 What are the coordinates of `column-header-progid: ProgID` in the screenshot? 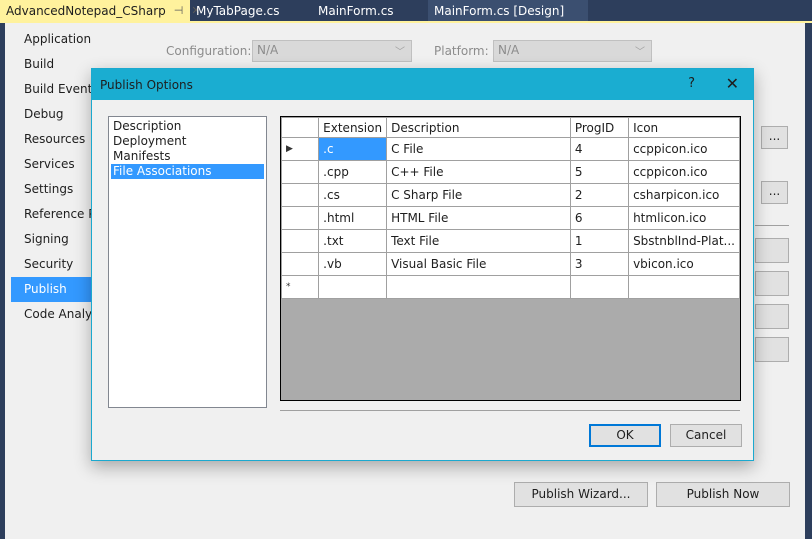 It's located at (599, 127).